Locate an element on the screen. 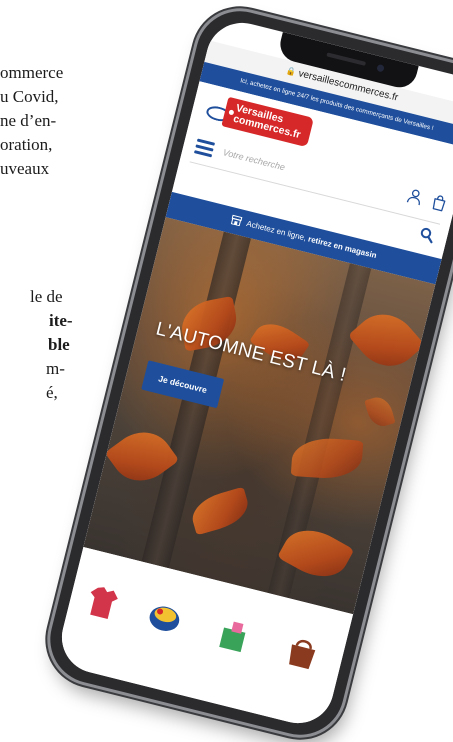  store-icon is located at coordinates (236, 220).